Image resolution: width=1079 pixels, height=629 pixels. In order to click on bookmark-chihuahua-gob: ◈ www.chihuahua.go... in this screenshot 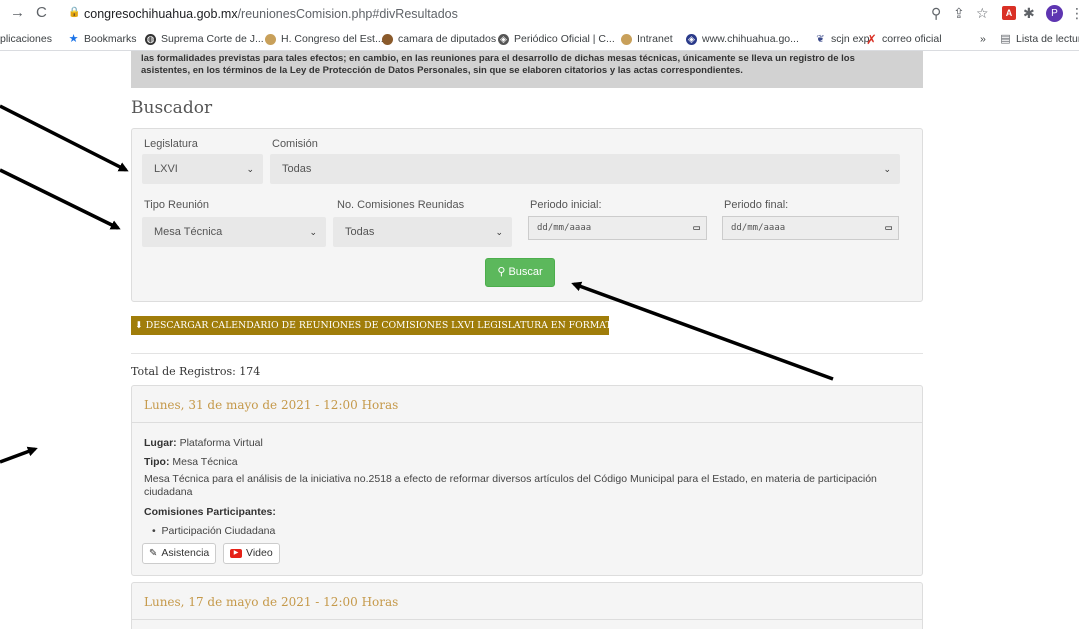, I will do `click(742, 39)`.